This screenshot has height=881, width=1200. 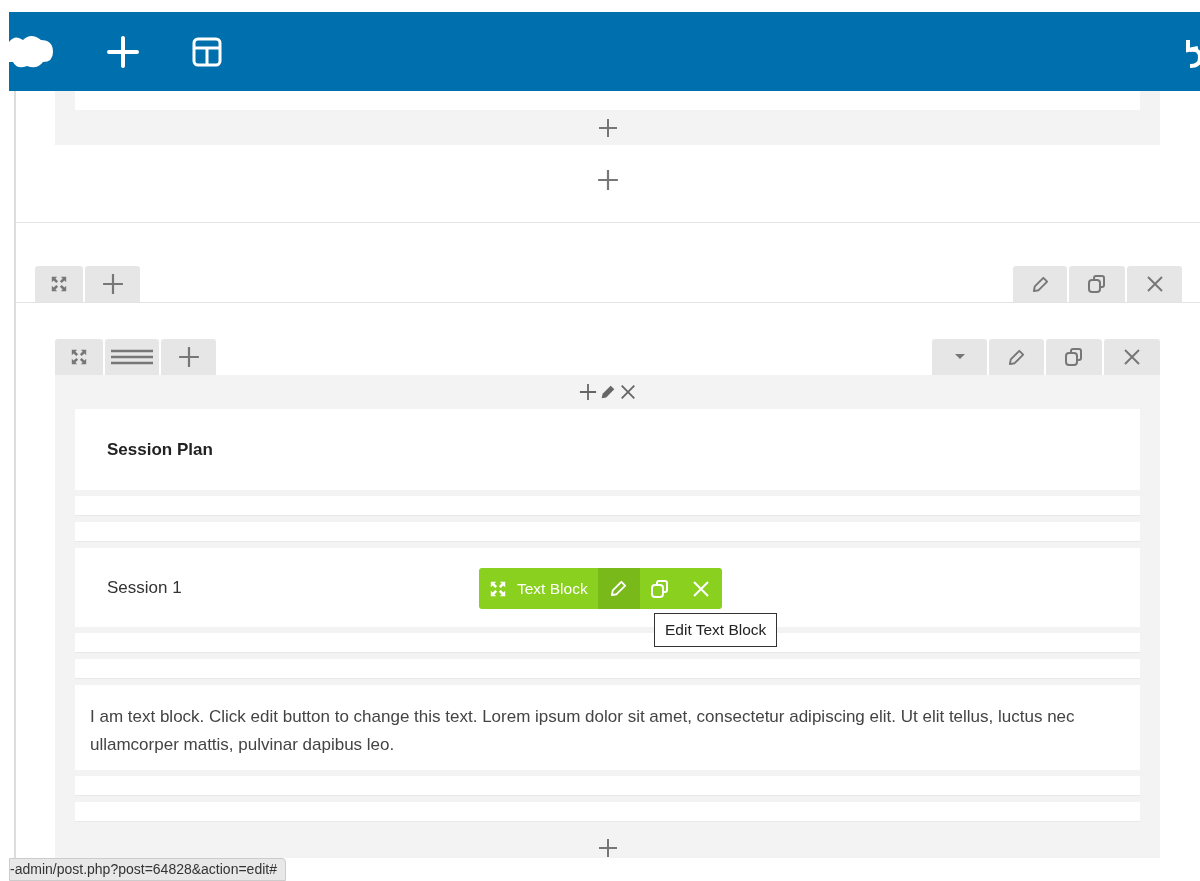 What do you see at coordinates (583, 731) in the screenshot?
I see `paragraph-text: I am text block. Click edit button to change this text. Lorem ipsum dolor sit amet, consectetur adipiscing elit. Ut elit tellus, luctus nec ullamcorper mattis, pulvinar dapibus leo.` at bounding box center [583, 731].